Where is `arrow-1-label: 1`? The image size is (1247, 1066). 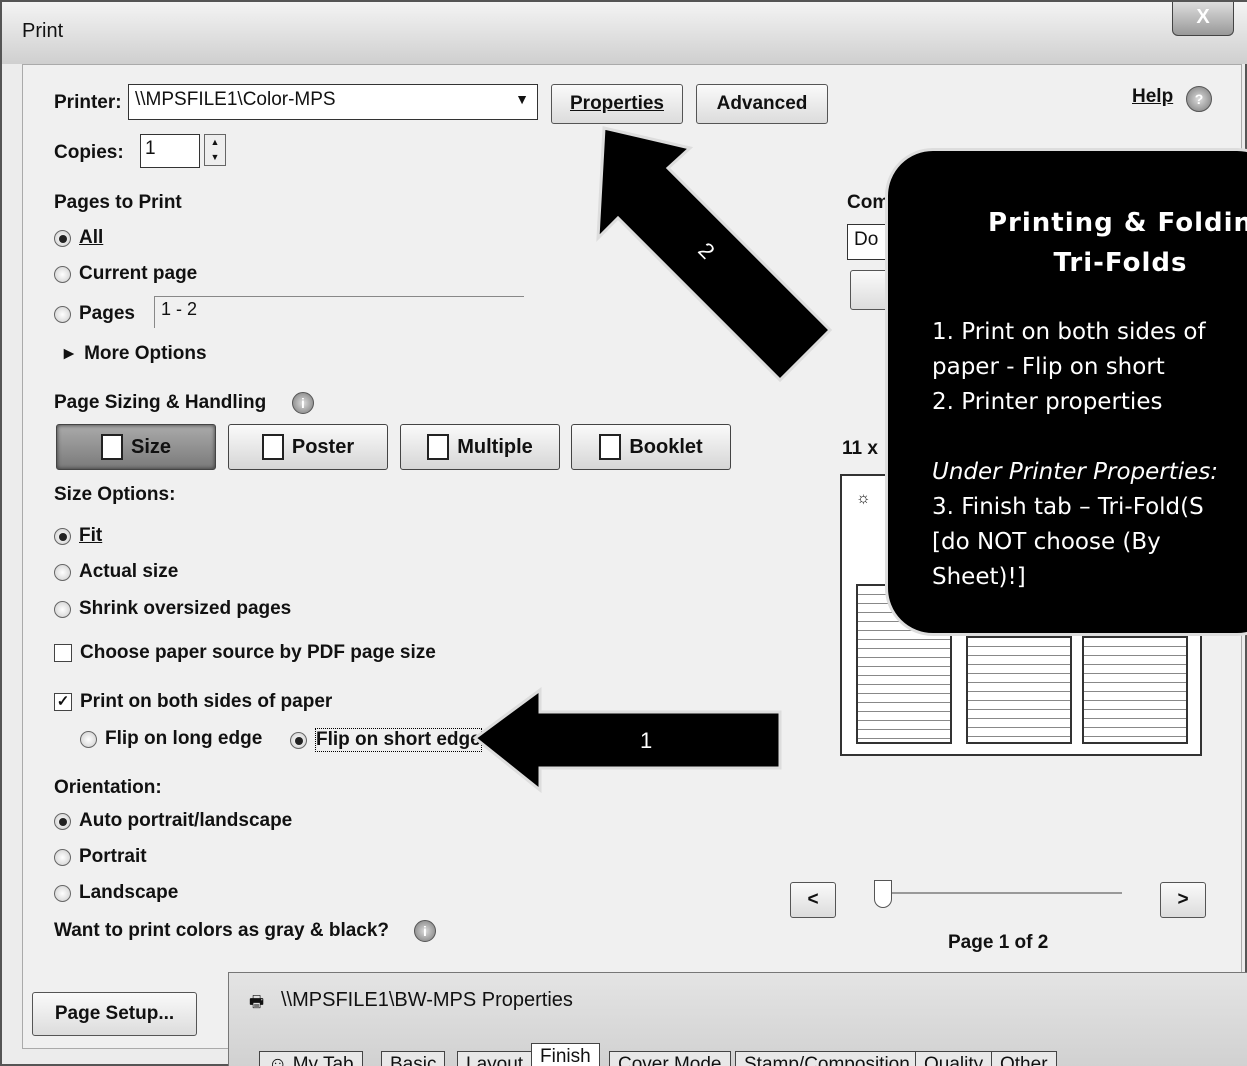
arrow-1-label: 1 is located at coordinates (646, 740).